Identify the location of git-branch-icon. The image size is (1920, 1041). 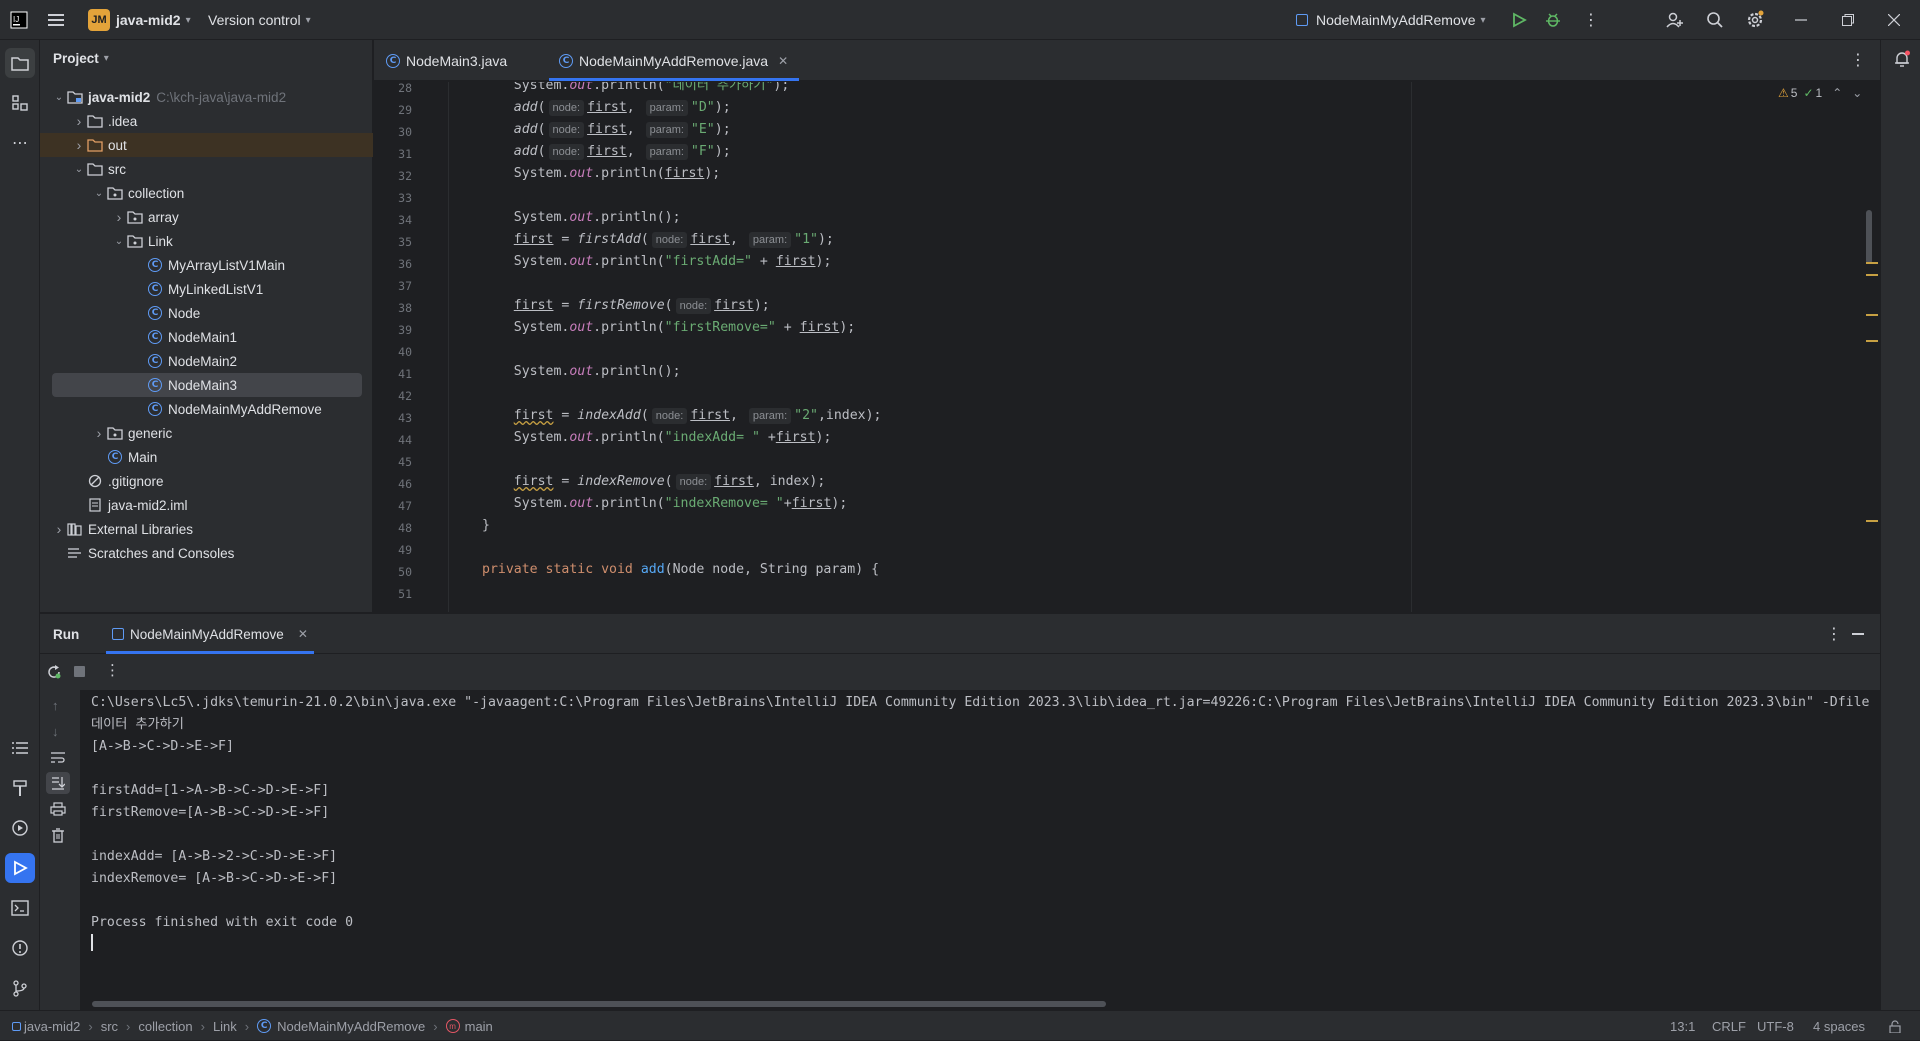
(20, 988).